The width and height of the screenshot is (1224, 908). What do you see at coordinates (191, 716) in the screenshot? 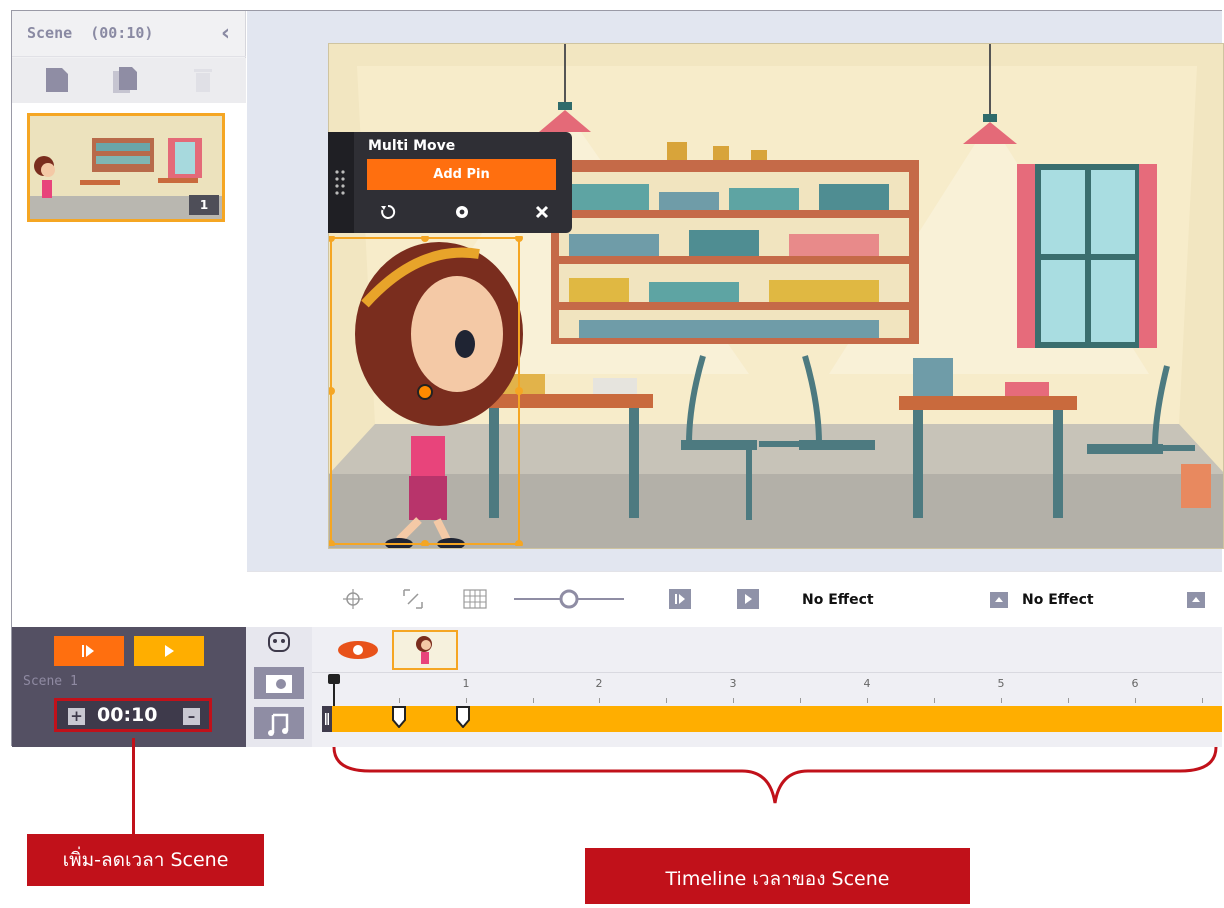
I see `decrease-time-button: –` at bounding box center [191, 716].